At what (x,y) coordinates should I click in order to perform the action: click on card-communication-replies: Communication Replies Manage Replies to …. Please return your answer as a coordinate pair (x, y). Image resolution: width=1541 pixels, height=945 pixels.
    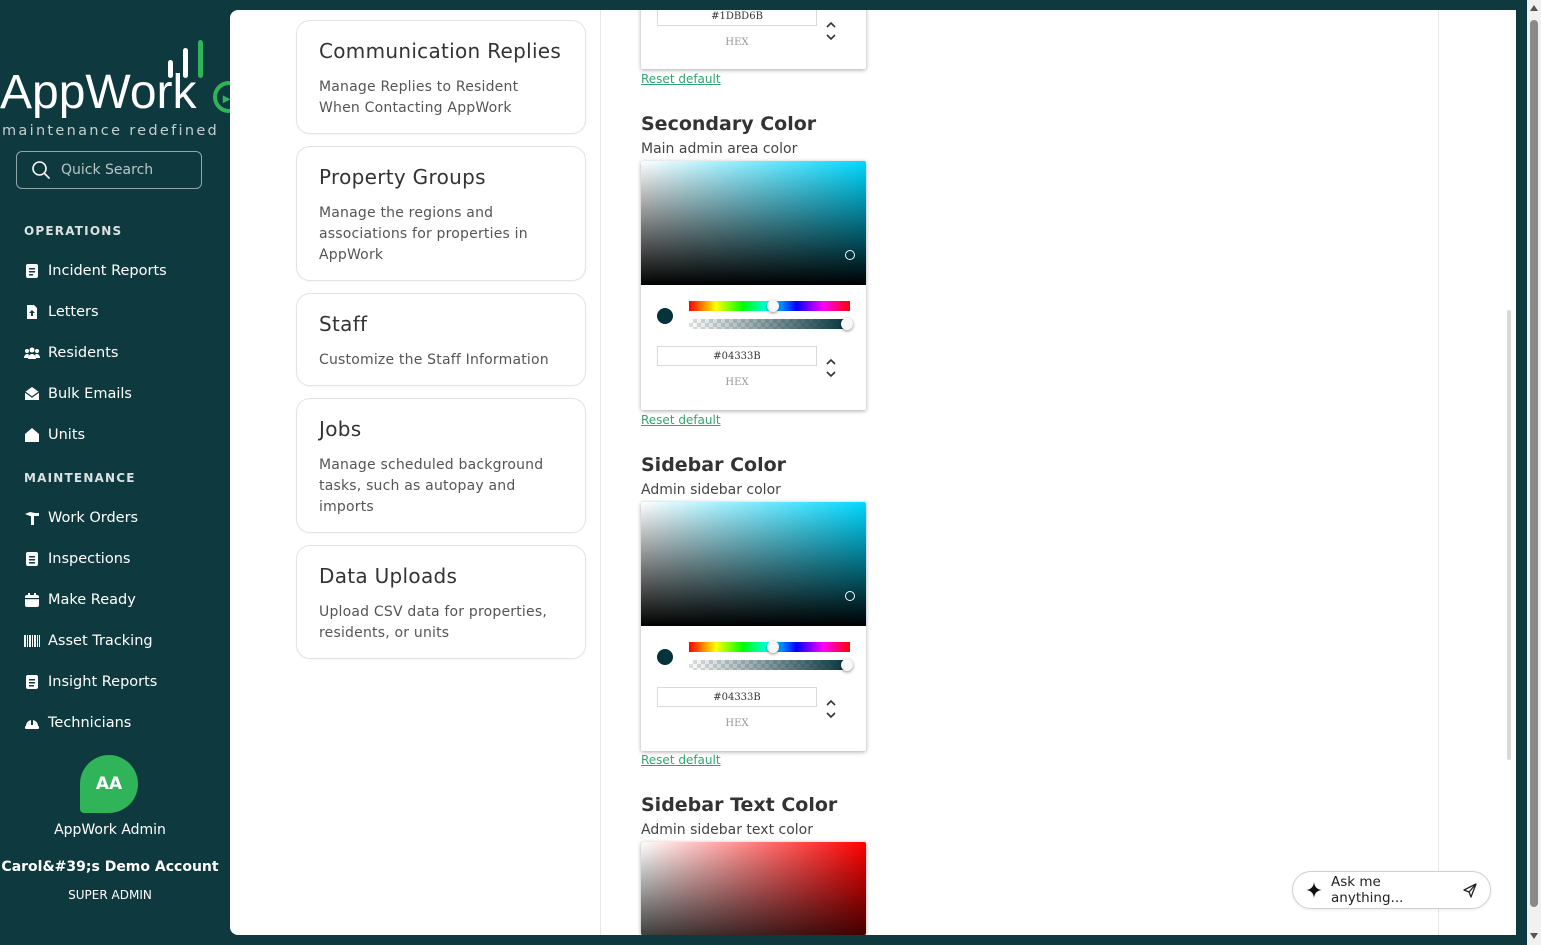
    Looking at the image, I should click on (441, 77).